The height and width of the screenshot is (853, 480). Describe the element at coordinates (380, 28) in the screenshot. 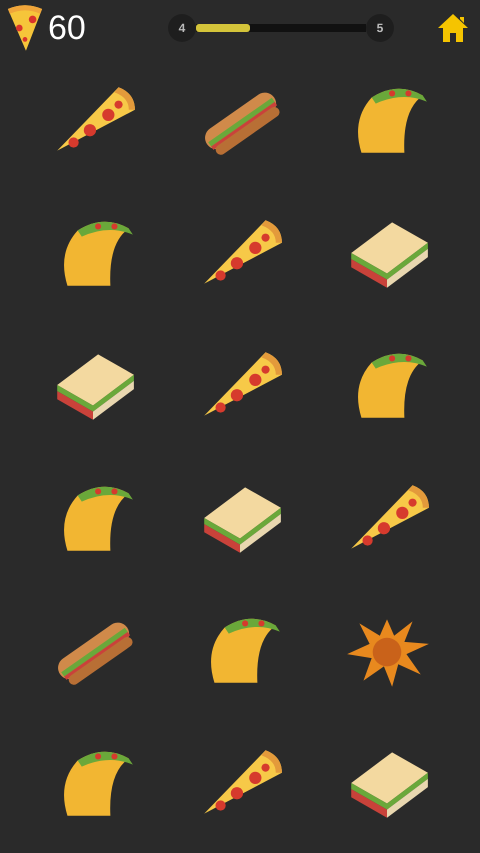

I see `next-level-badge: 5` at that location.